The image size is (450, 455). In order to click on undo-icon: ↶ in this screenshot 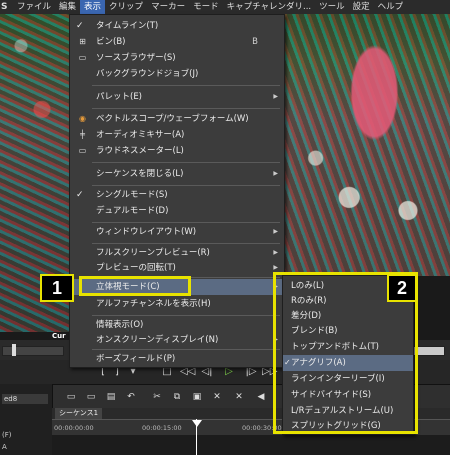, I will do `click(131, 397)`.